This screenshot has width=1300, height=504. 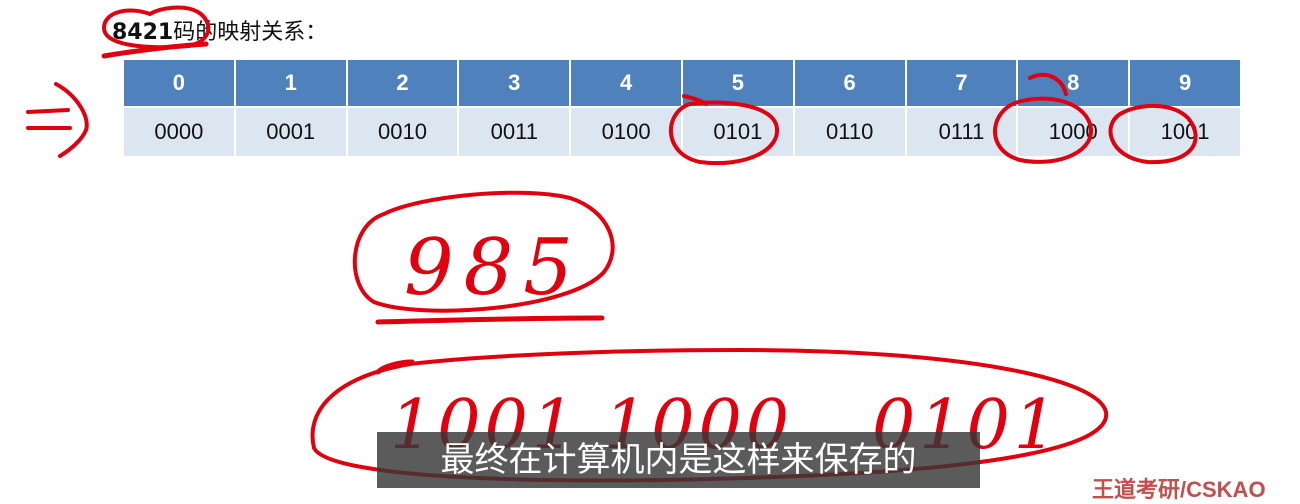 What do you see at coordinates (1179, 489) in the screenshot?
I see `brand-watermark: 王道考研/CSKAO` at bounding box center [1179, 489].